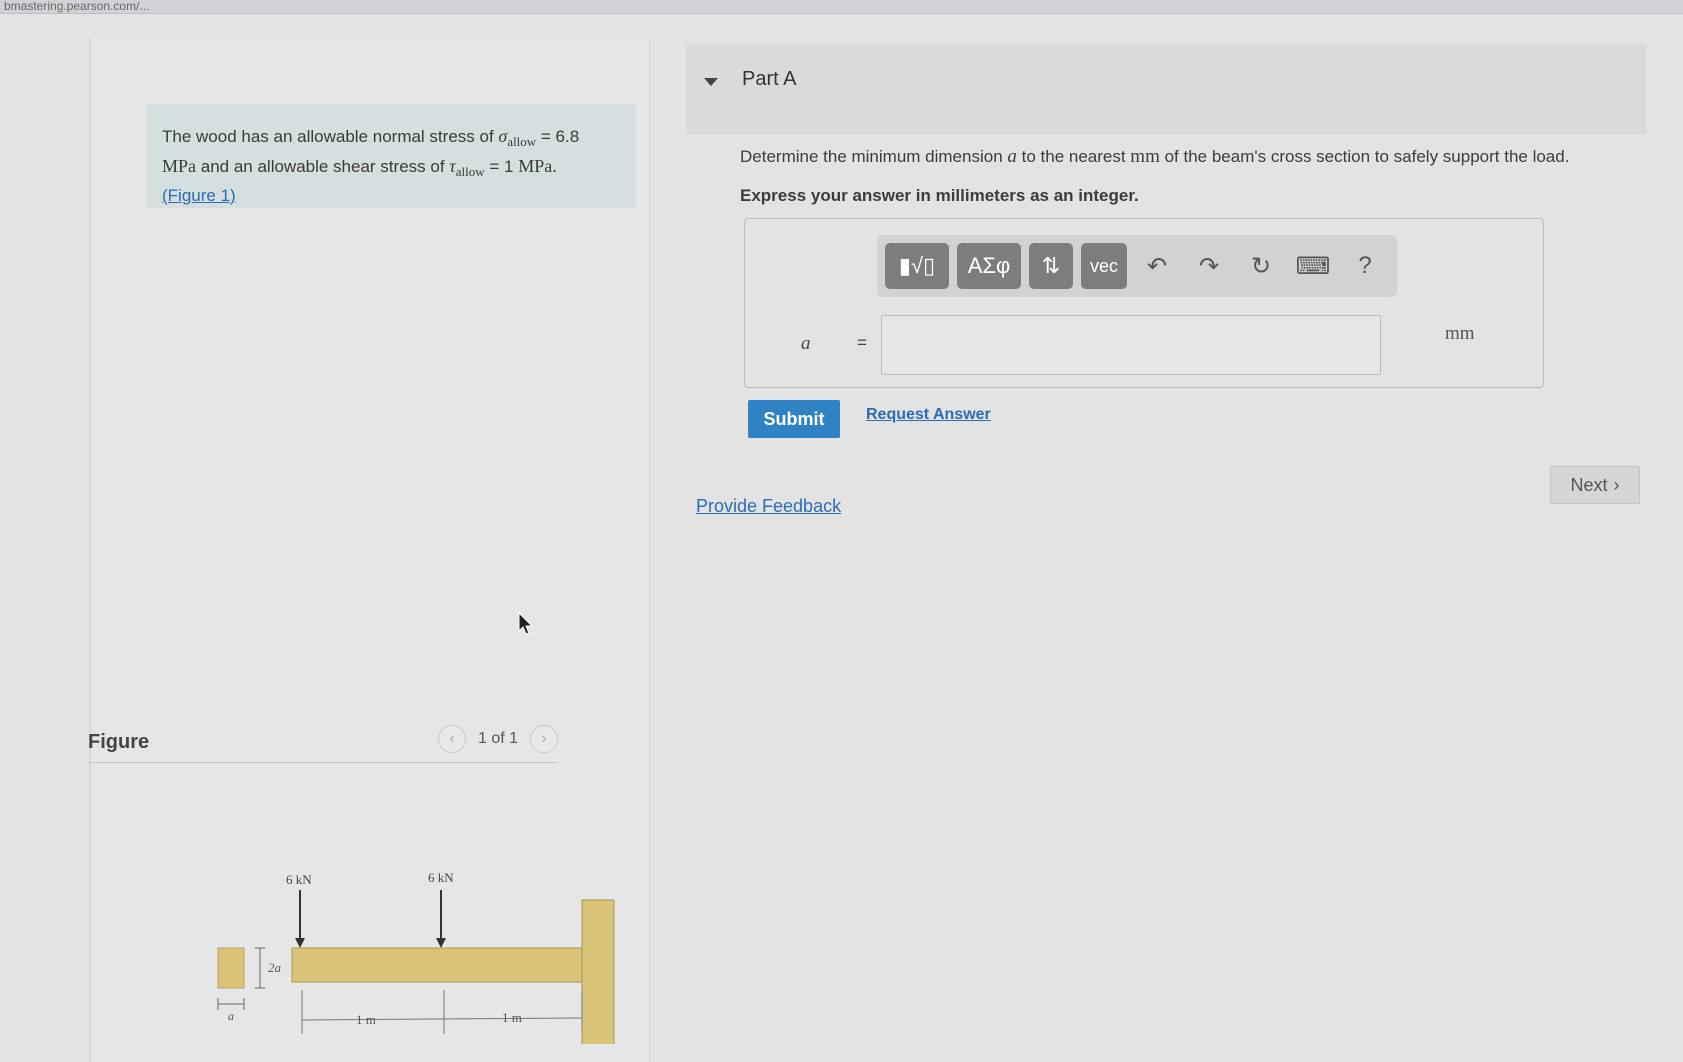 The height and width of the screenshot is (1062, 1683). What do you see at coordinates (928, 415) in the screenshot?
I see `request-answer-link: Request Answer` at bounding box center [928, 415].